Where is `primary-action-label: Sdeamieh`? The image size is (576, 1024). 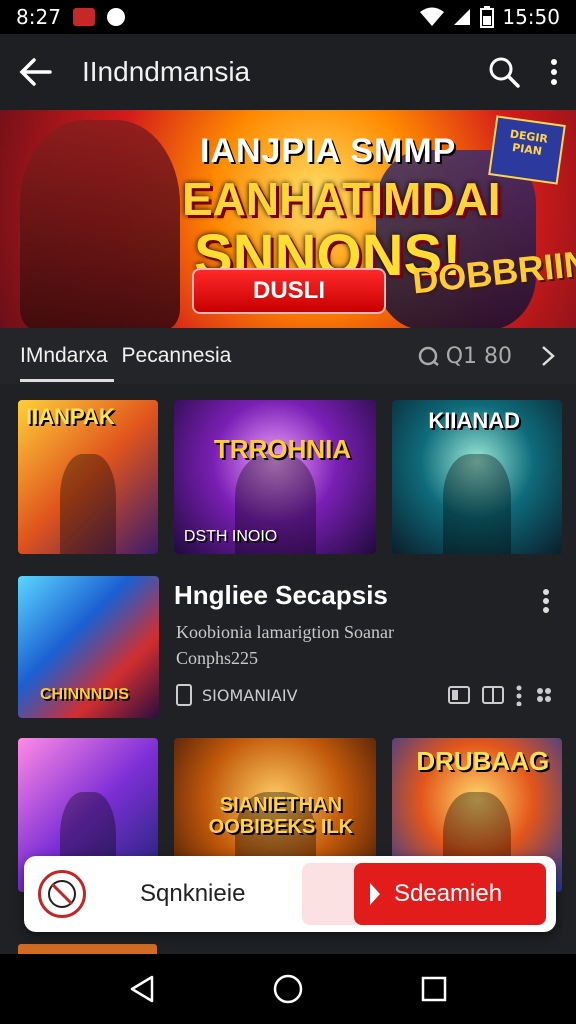 primary-action-label: Sdeamieh is located at coordinates (448, 893).